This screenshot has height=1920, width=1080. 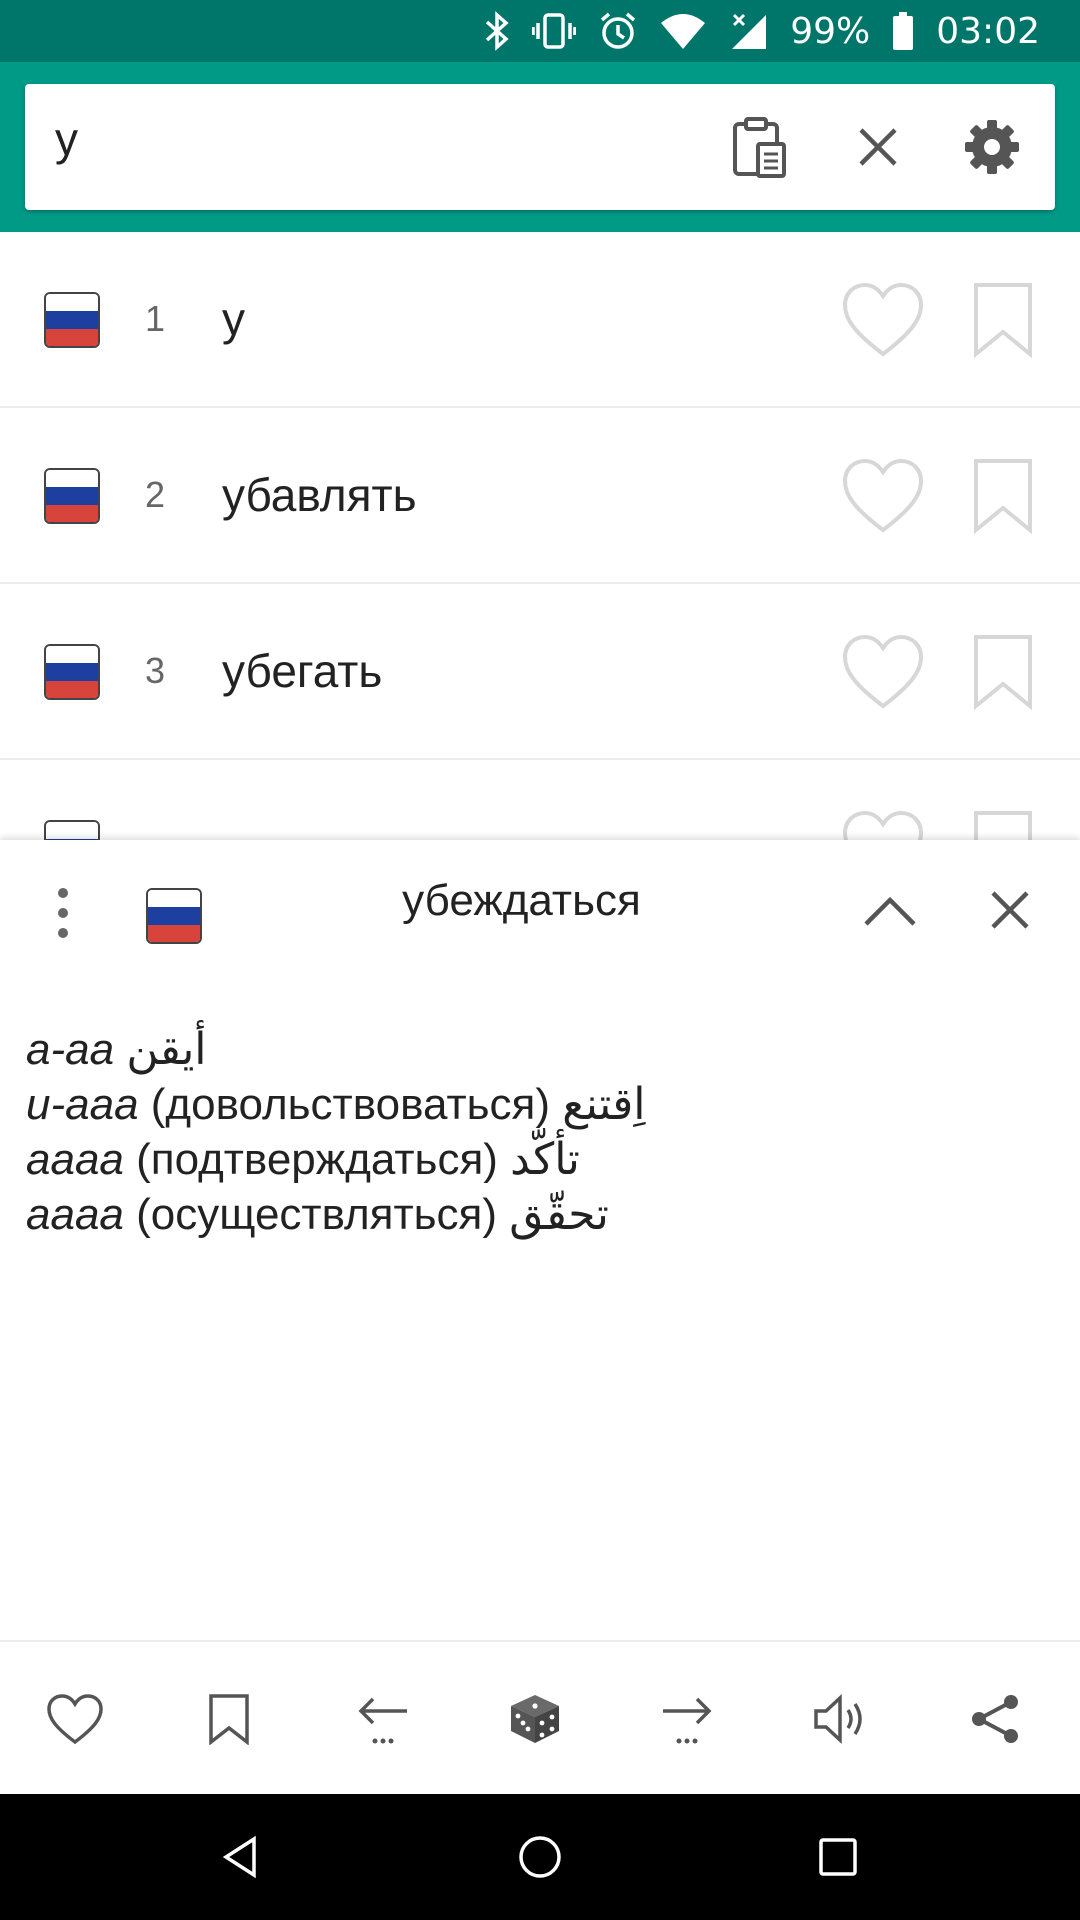 What do you see at coordinates (70, 1049) in the screenshot?
I see `def-form: а-аа` at bounding box center [70, 1049].